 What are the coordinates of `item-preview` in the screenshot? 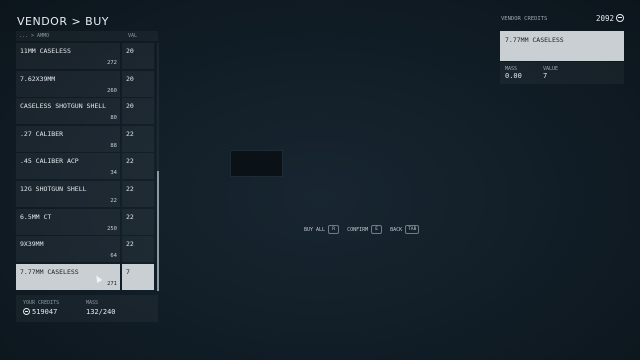 It's located at (256, 163).